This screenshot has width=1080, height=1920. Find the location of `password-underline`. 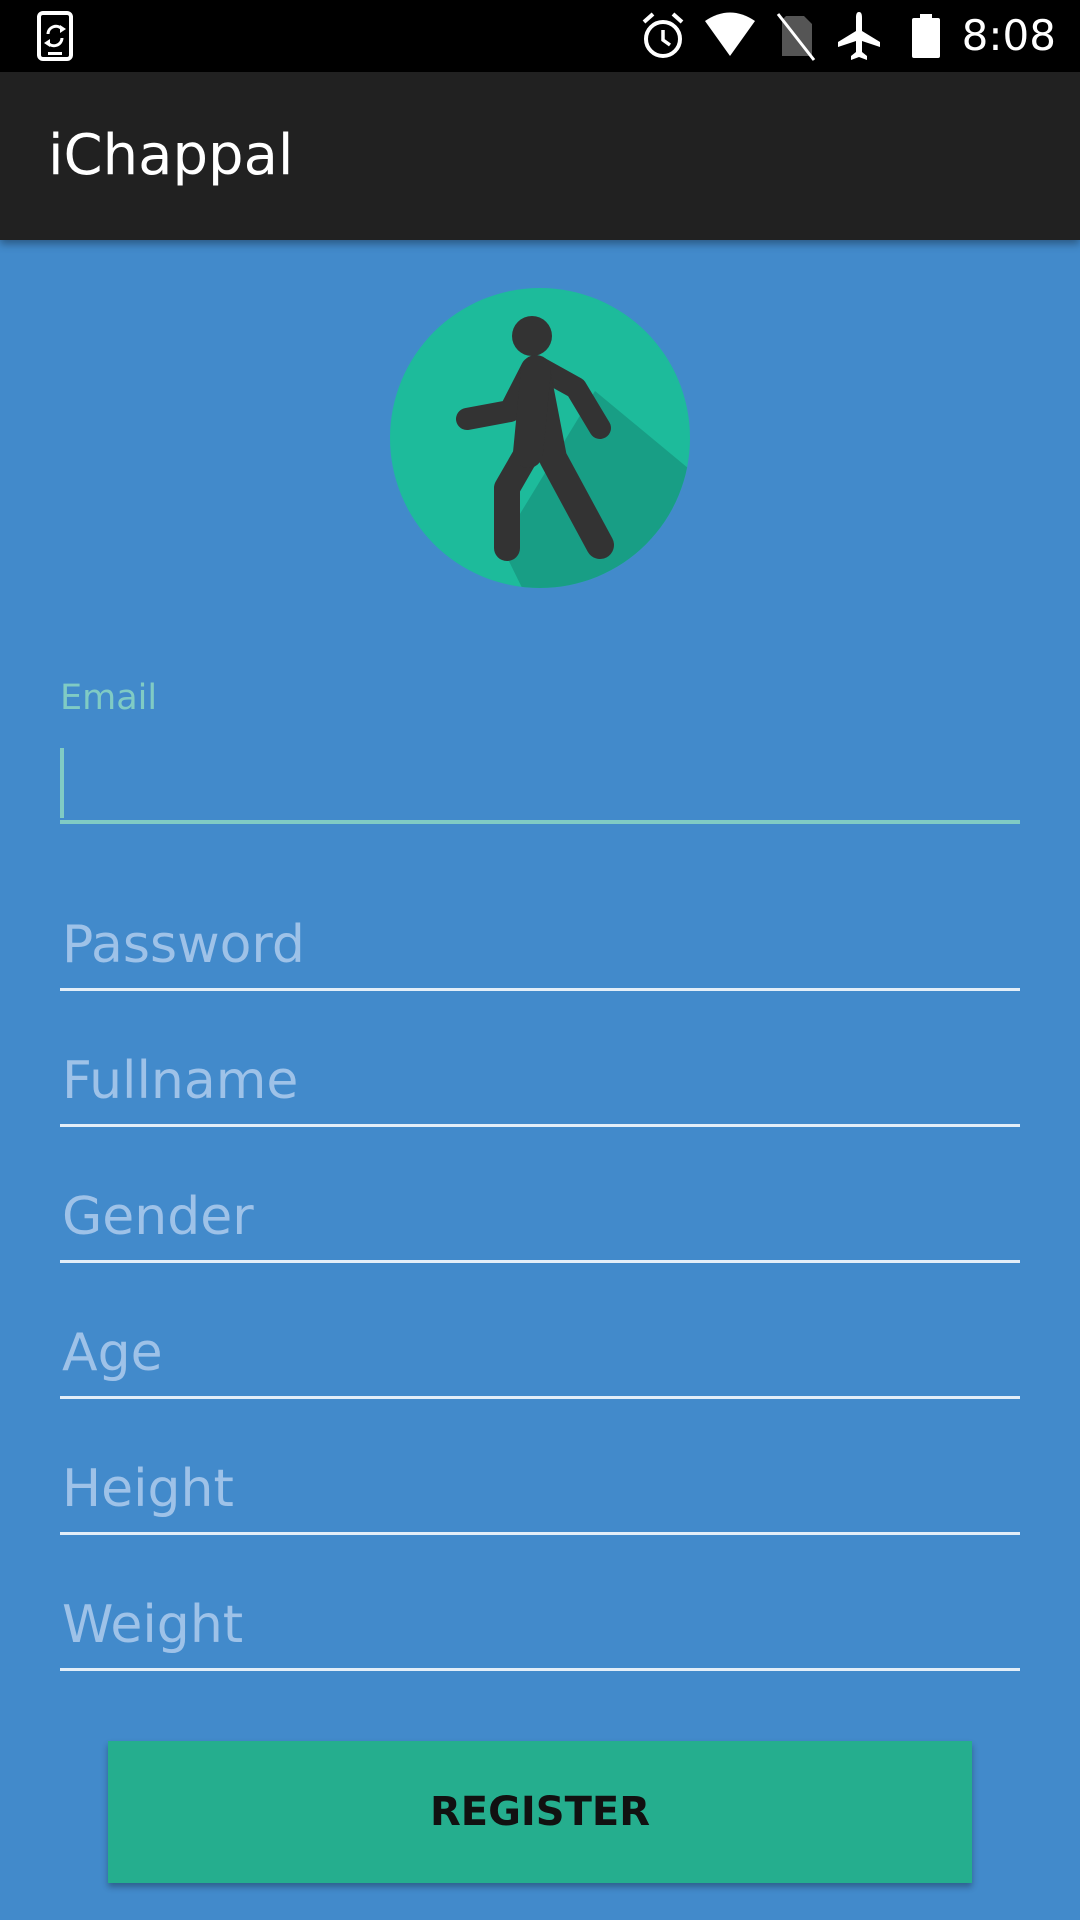

password-underline is located at coordinates (540, 989).